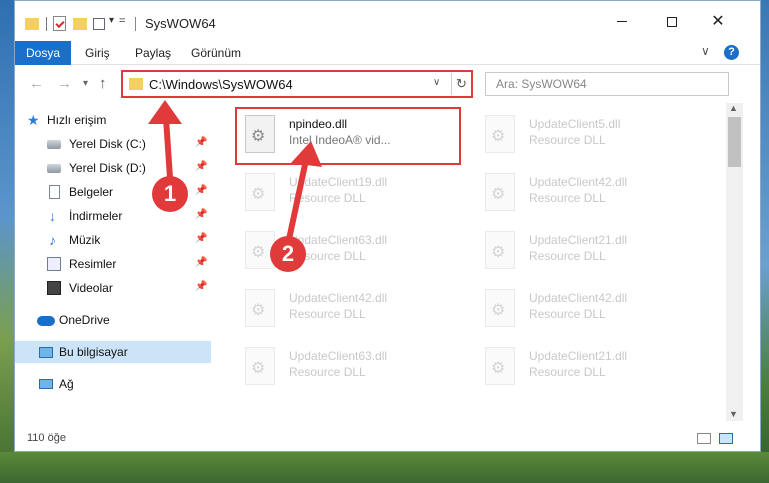 The width and height of the screenshot is (769, 483). Describe the element at coordinates (165, 112) in the screenshot. I see `arrow-1-head` at that location.